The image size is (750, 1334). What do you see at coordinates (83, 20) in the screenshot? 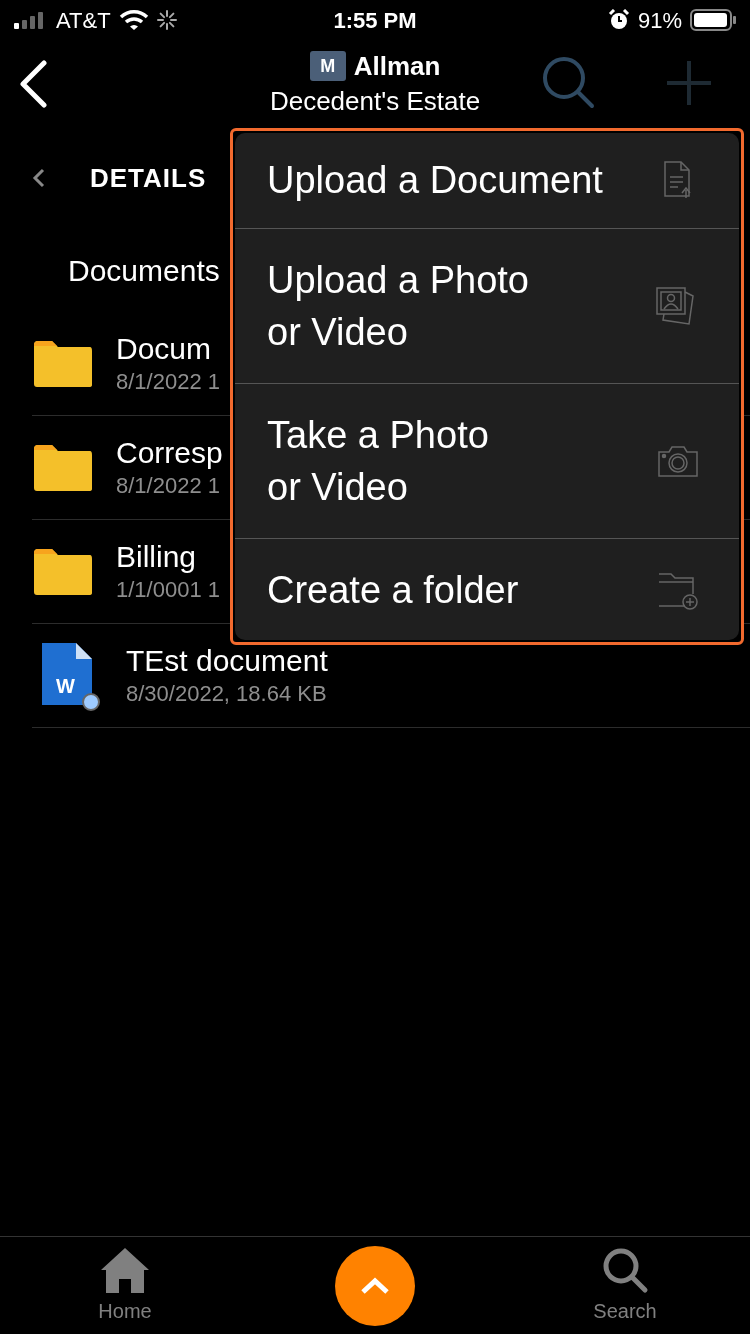
I see `carrier-name: AT&T` at bounding box center [83, 20].